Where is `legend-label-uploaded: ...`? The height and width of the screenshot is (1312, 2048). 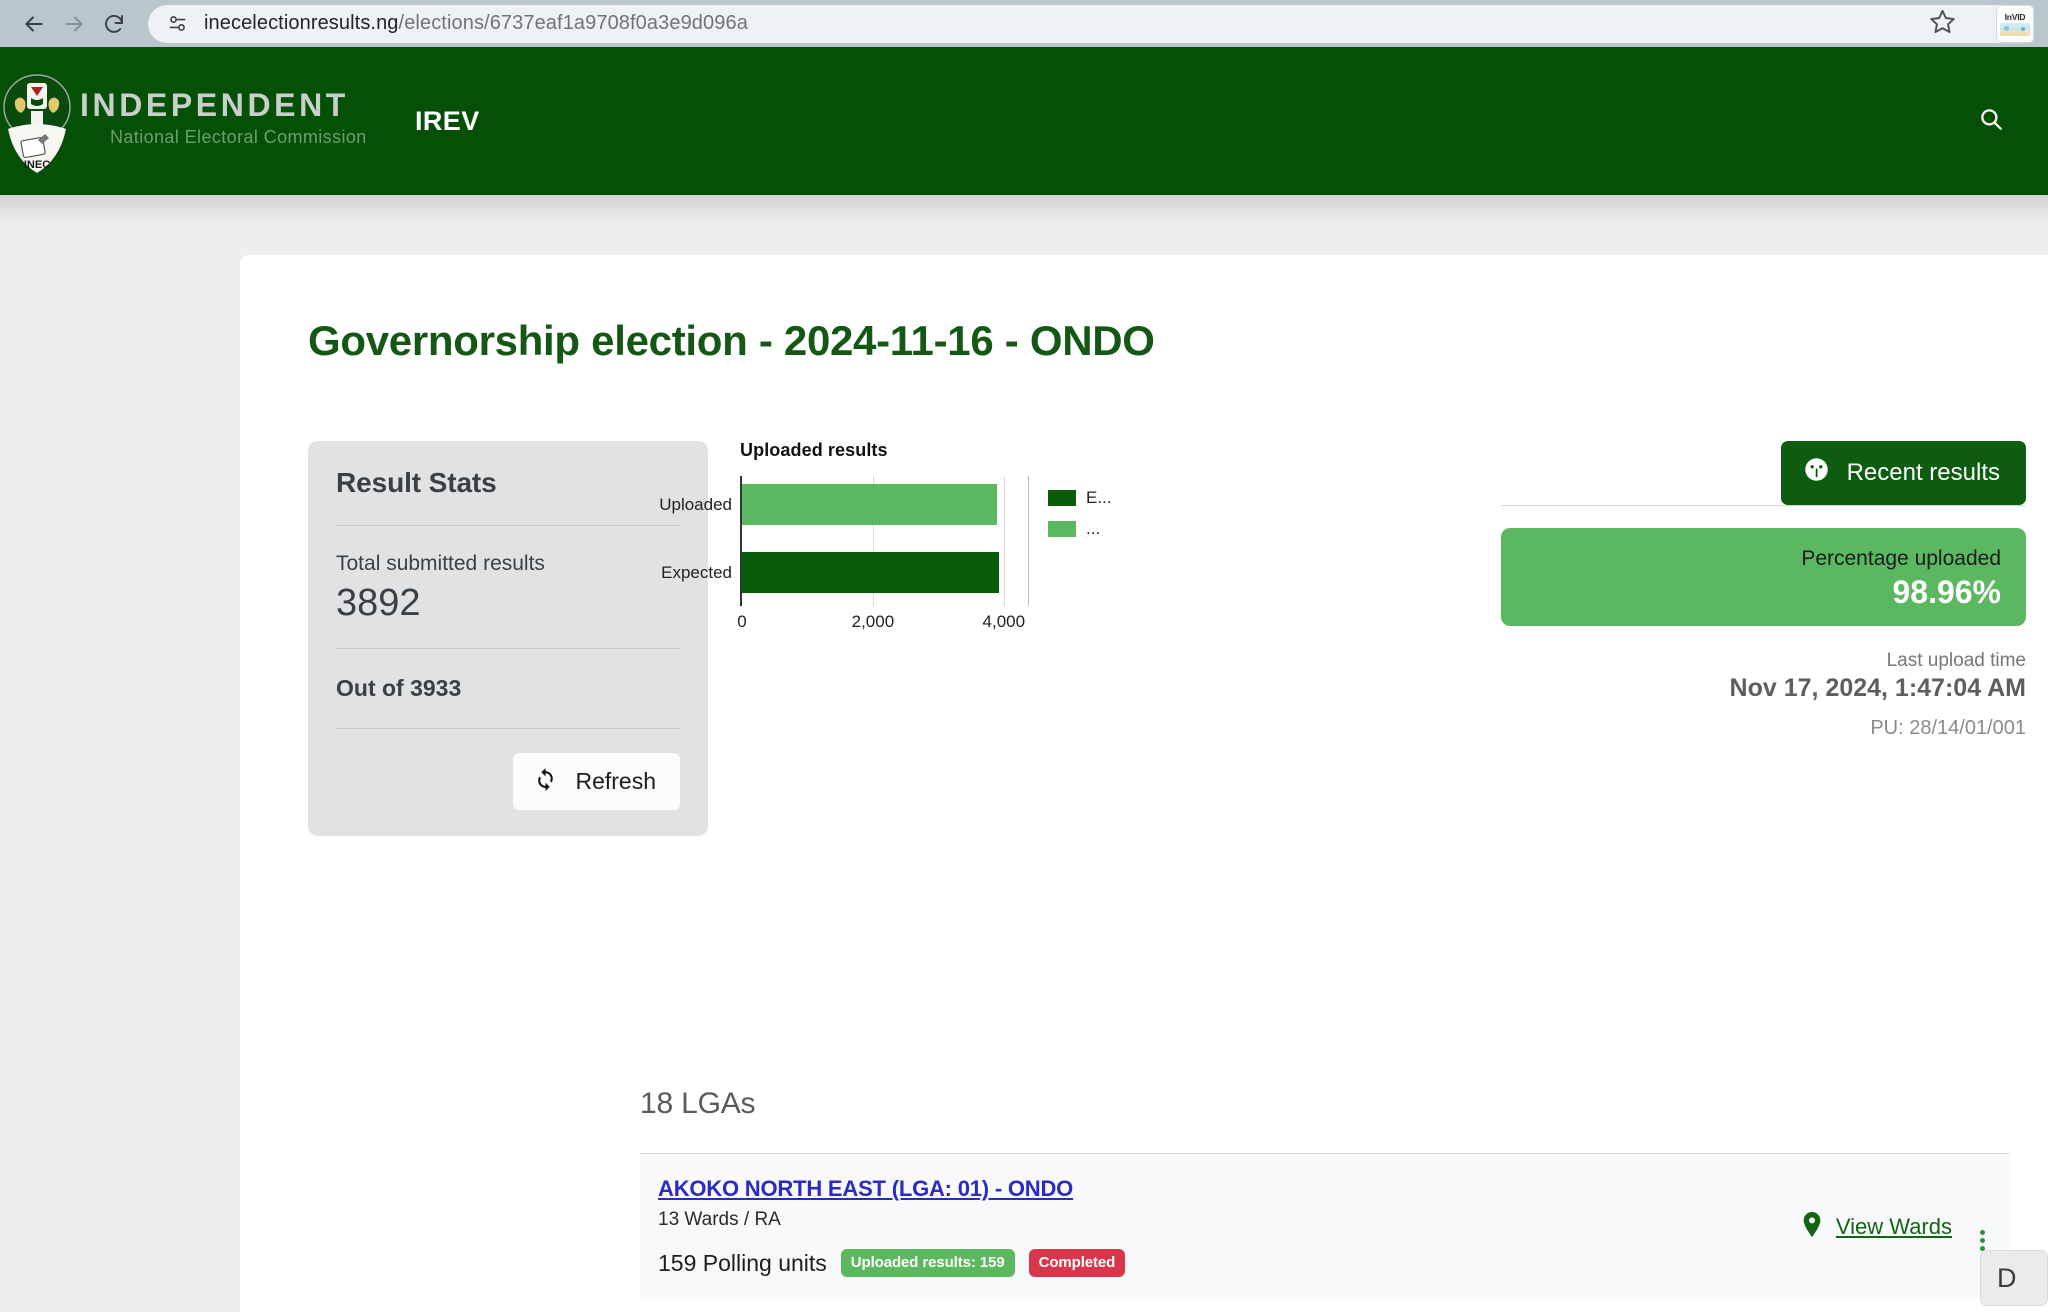
legend-label-uploaded: ... is located at coordinates (1093, 528).